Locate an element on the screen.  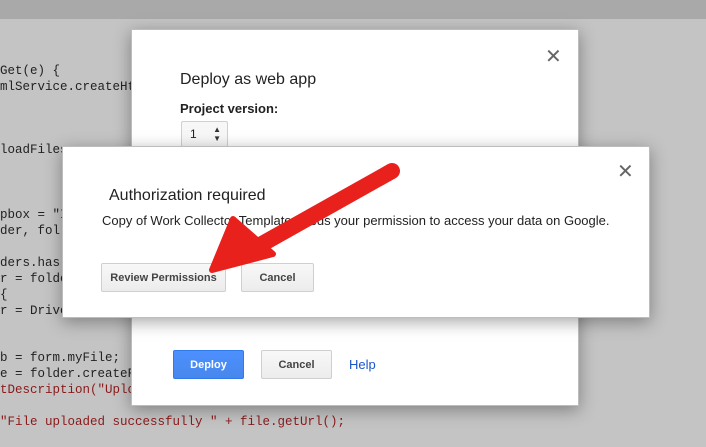
red-arrow-icon is located at coordinates (304, 218).